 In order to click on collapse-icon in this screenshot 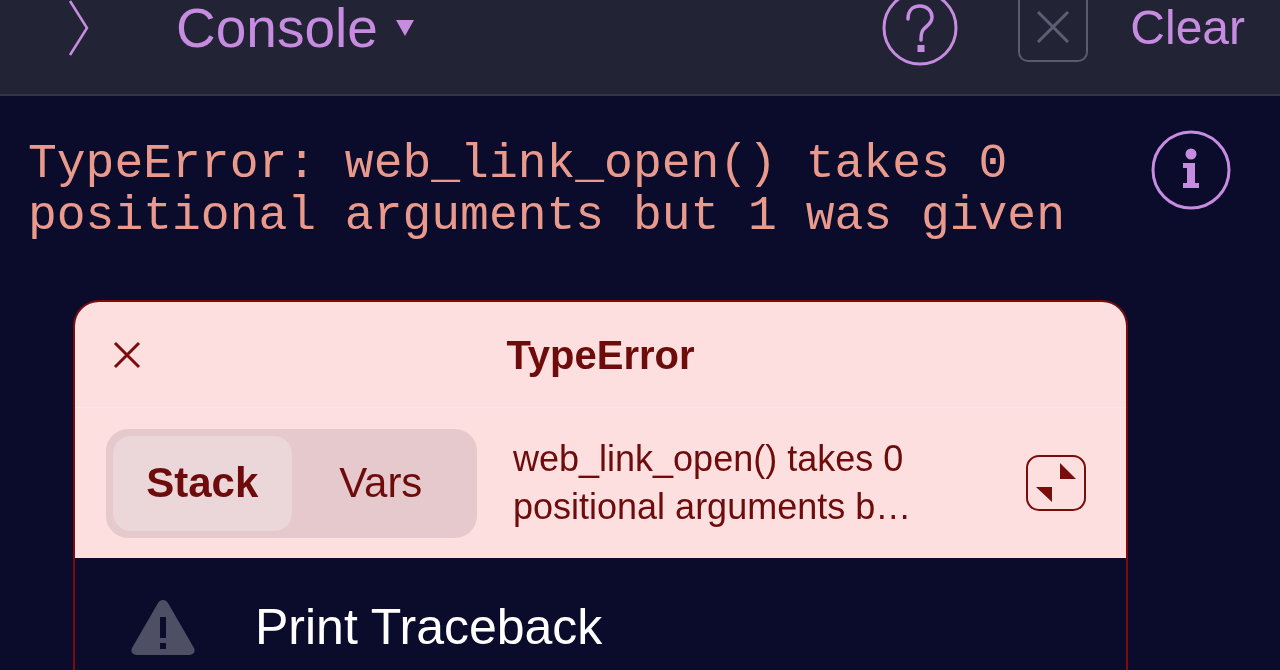, I will do `click(1056, 483)`.